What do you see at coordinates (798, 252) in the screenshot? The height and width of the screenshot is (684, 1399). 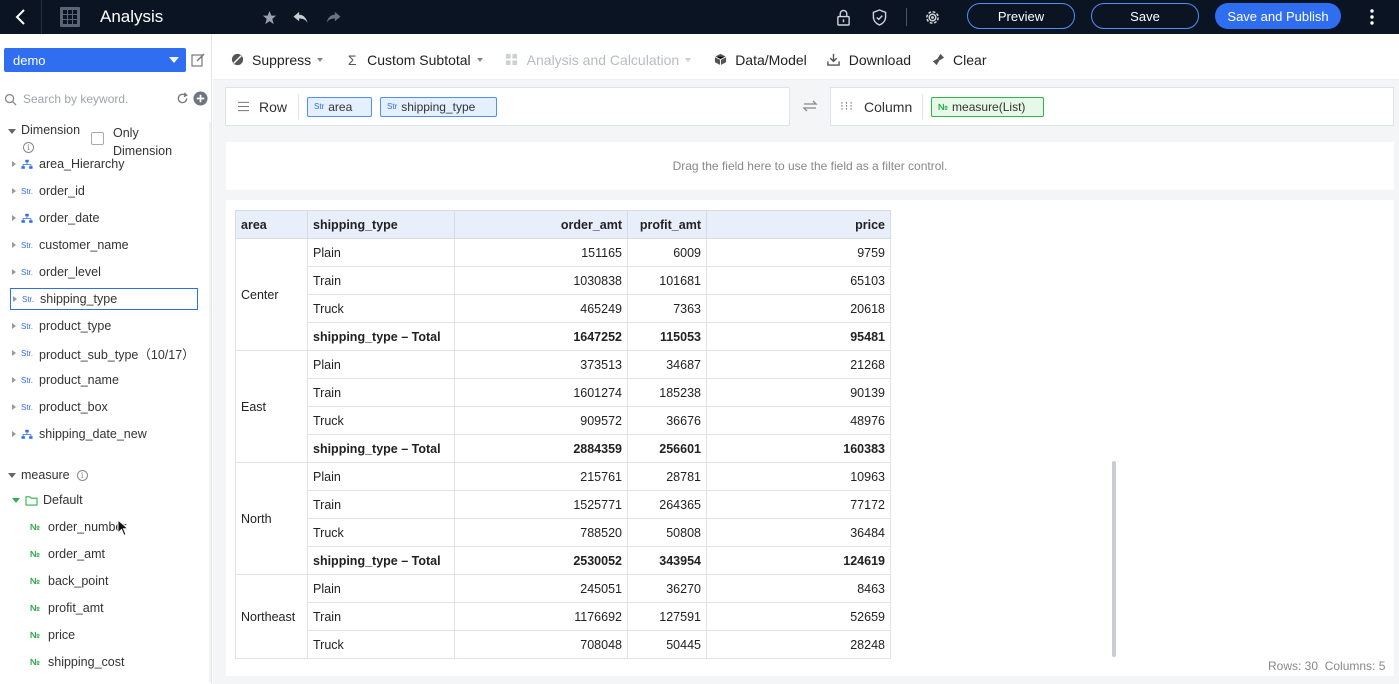 I see `value-cell: 9759` at bounding box center [798, 252].